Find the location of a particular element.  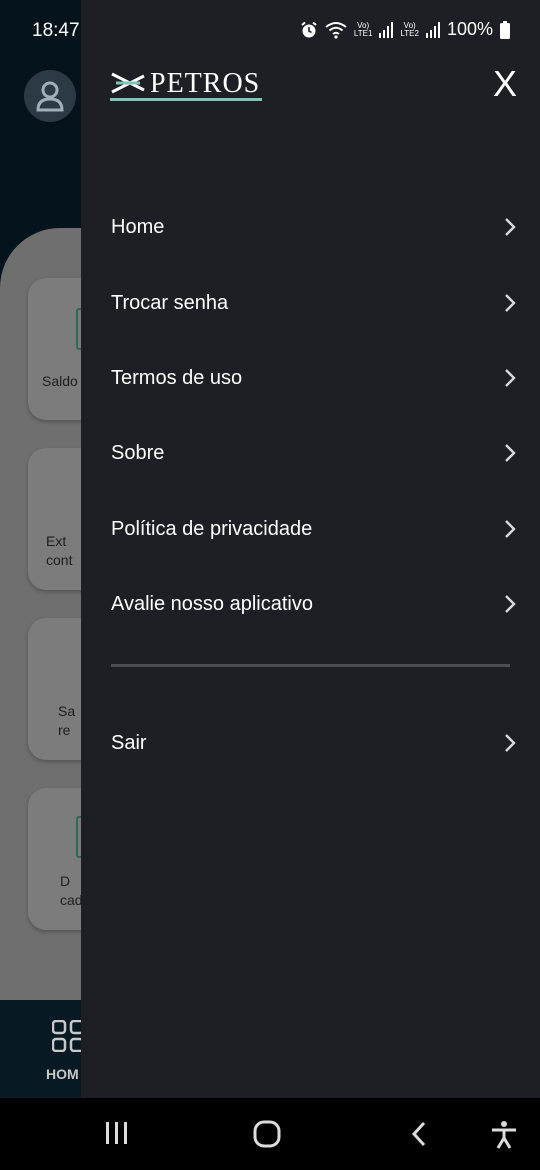

menu-item-sair: Sair is located at coordinates (316, 743).